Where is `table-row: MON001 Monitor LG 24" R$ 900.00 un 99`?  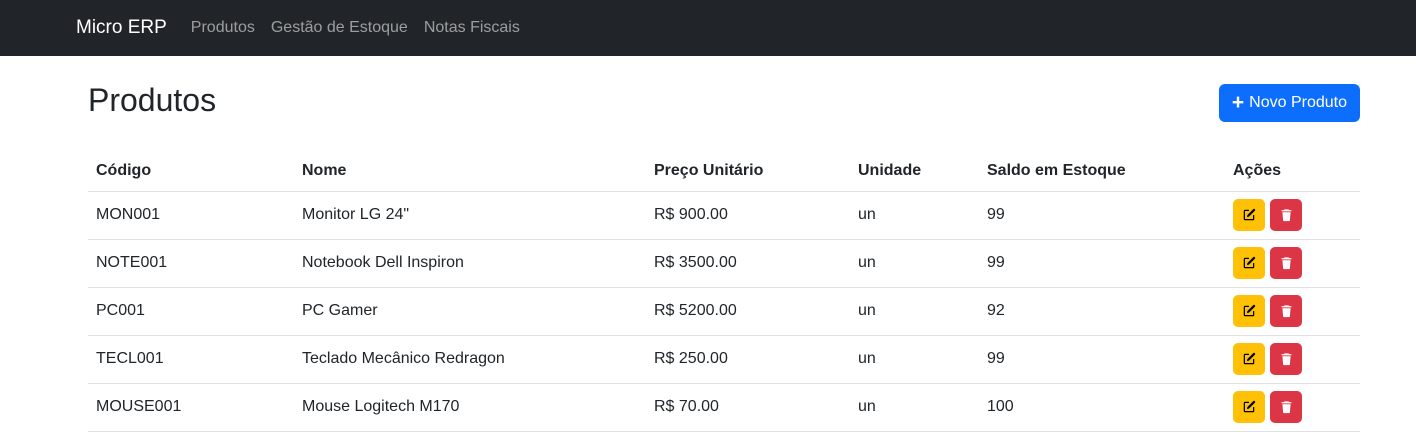
table-row: MON001 Monitor LG 24" R$ 900.00 un 99 is located at coordinates (724, 215).